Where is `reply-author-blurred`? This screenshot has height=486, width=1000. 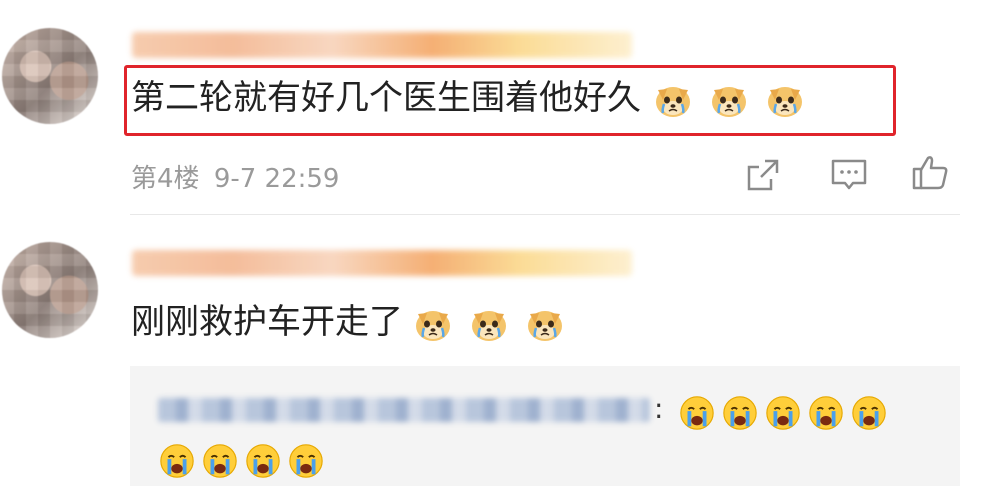
reply-author-blurred is located at coordinates (404, 410).